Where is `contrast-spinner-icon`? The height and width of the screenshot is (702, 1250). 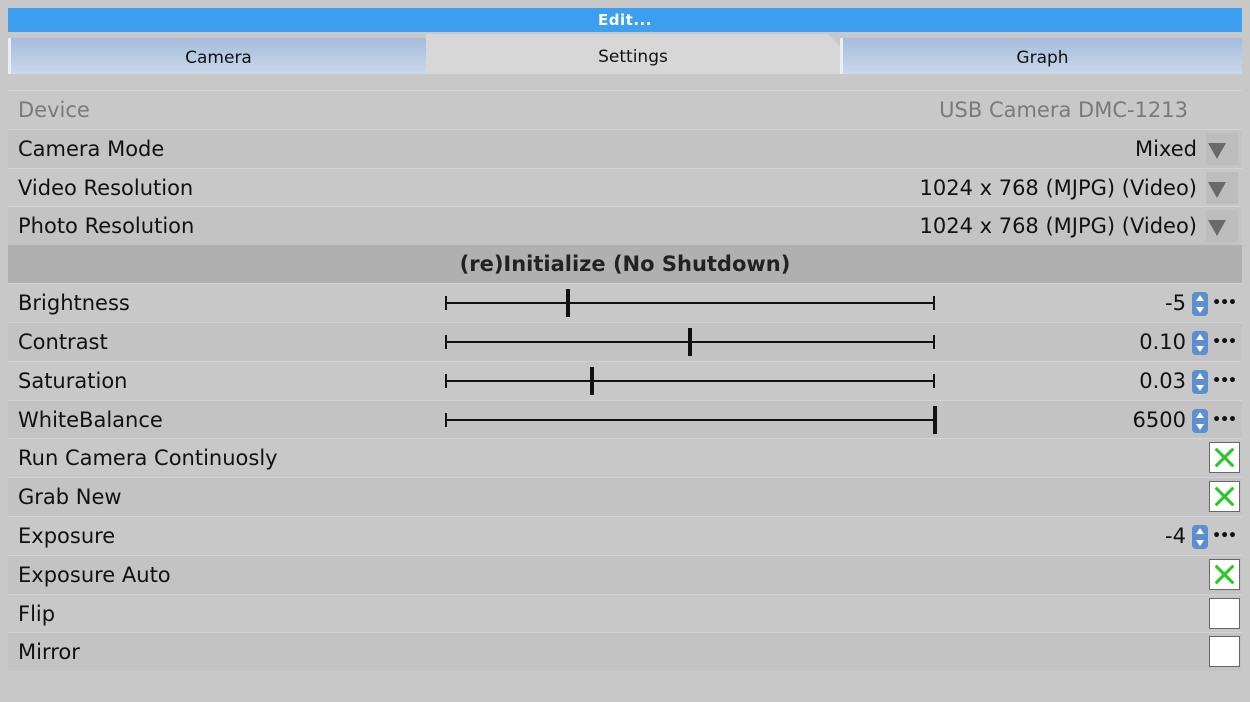
contrast-spinner-icon is located at coordinates (1200, 342).